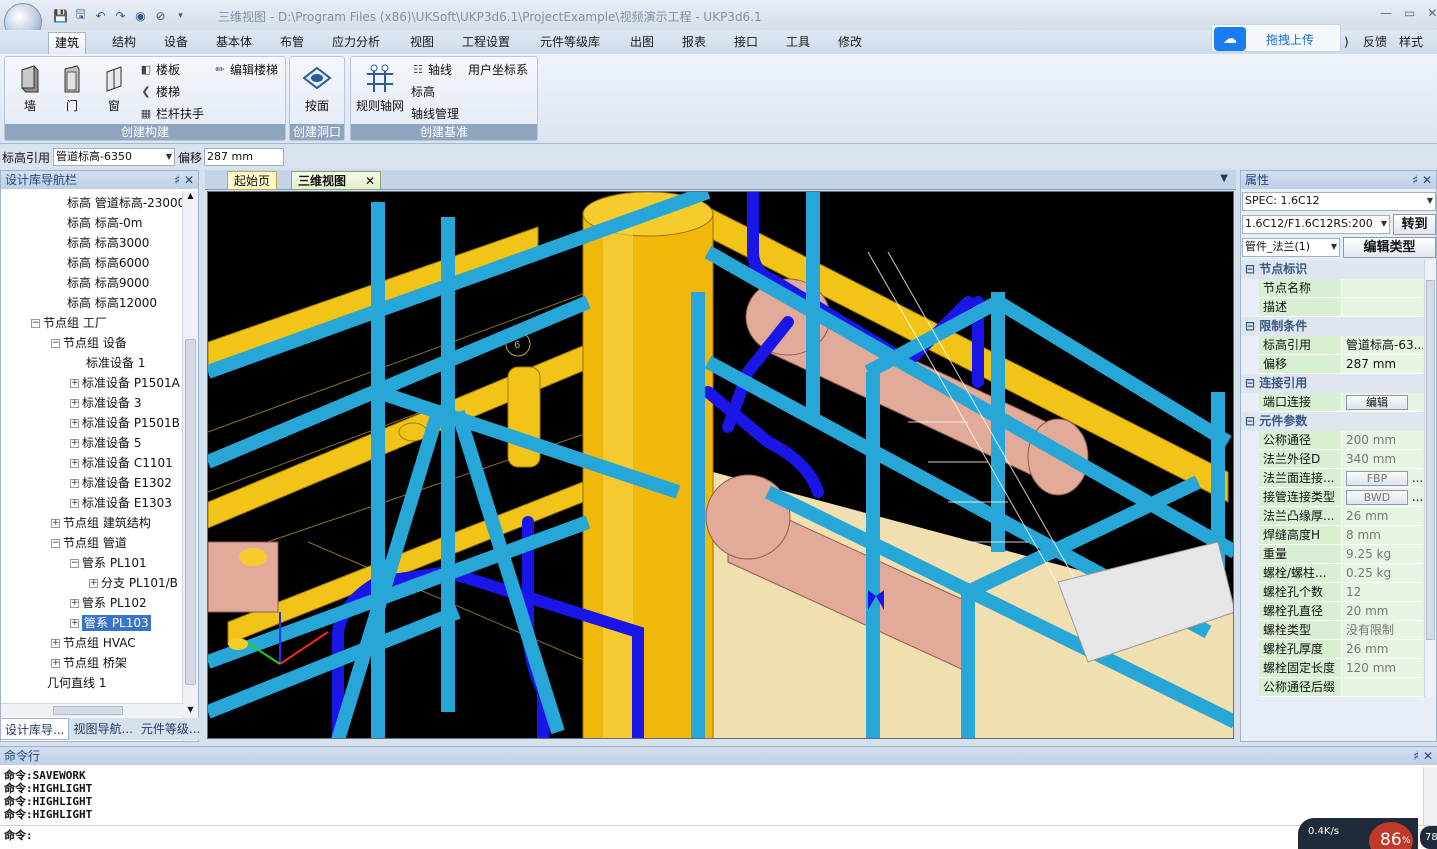 Image resolution: width=1437 pixels, height=849 pixels. Describe the element at coordinates (435, 113) in the screenshot. I see `axis-manage-button: 轴线管理` at that location.